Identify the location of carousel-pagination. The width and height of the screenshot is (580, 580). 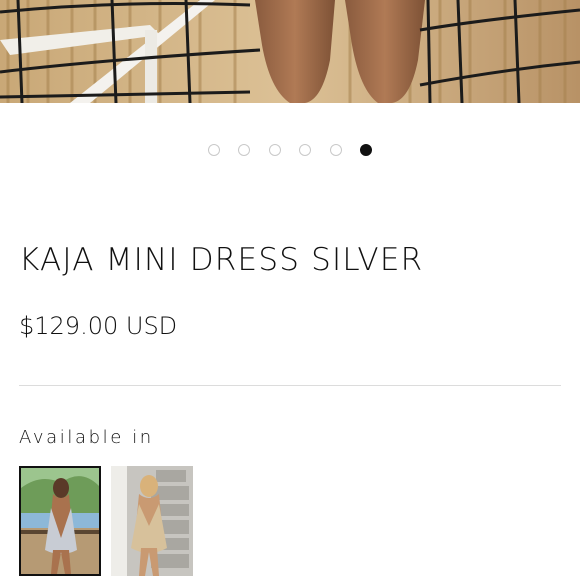
(290, 151).